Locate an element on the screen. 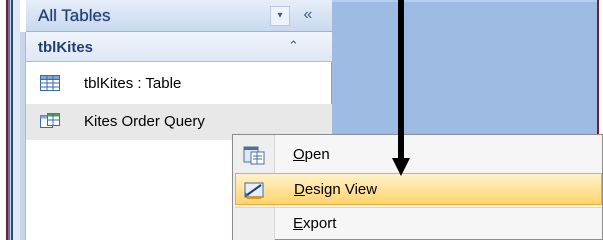 Image resolution: width=603 pixels, height=240 pixels. menu-item-label-rest: esign View is located at coordinates (341, 189).